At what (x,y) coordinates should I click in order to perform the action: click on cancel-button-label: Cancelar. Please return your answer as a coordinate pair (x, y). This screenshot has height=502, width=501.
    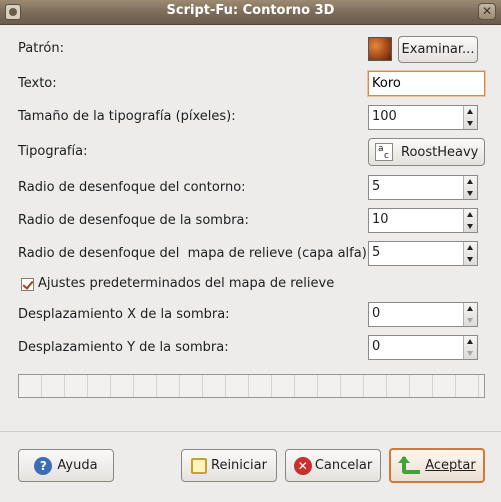
    Looking at the image, I should click on (343, 465).